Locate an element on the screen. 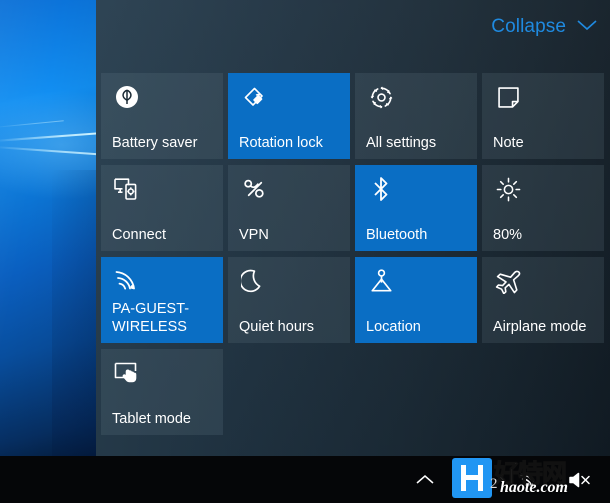 The image size is (610, 503). wallpaper-fold-shadow is located at coordinates (74, 313).